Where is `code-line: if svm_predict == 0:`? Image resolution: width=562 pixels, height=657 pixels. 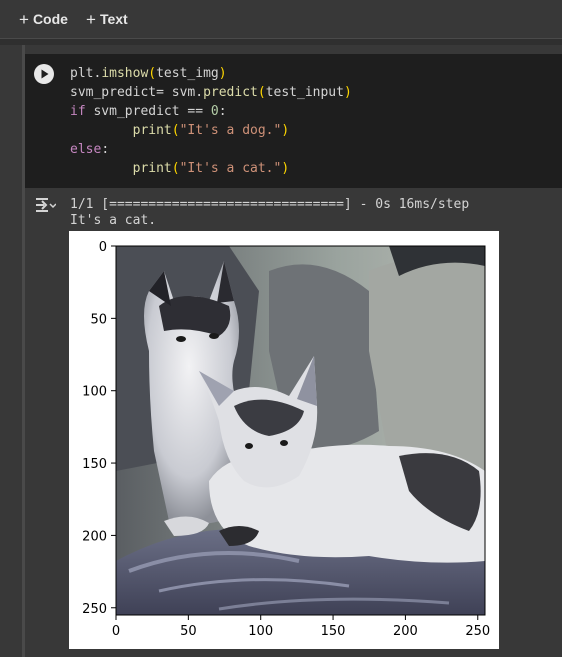 code-line: if svm_predict == 0: is located at coordinates (148, 111).